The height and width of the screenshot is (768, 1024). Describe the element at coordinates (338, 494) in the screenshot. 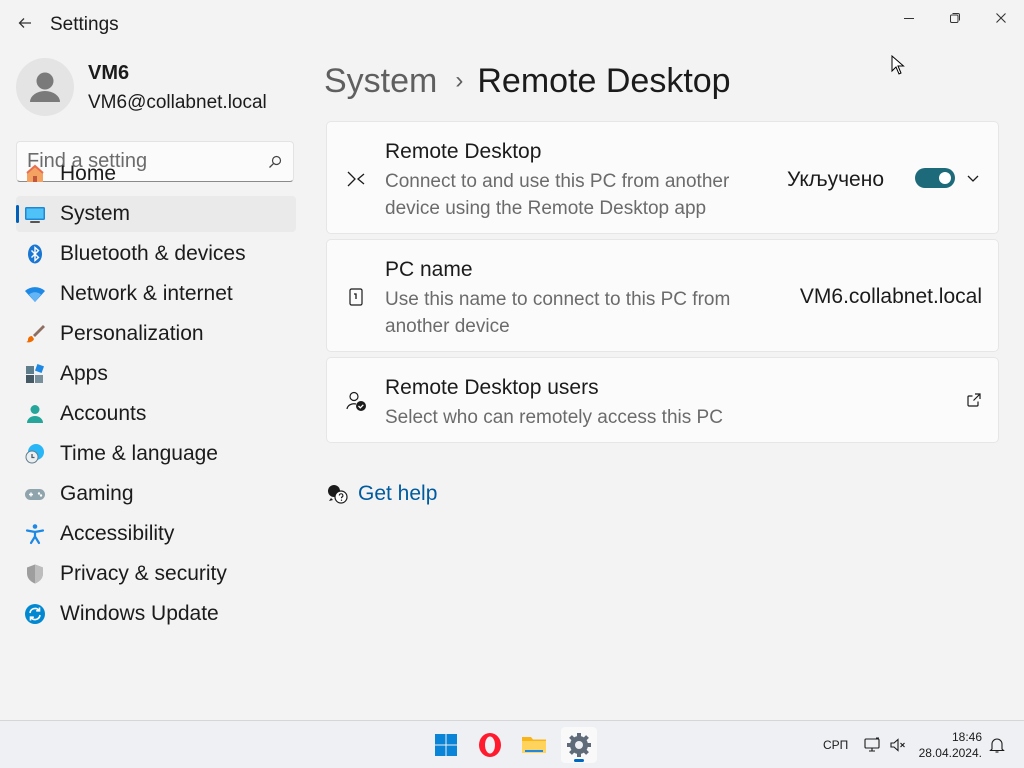

I see `help-chat-icon` at that location.